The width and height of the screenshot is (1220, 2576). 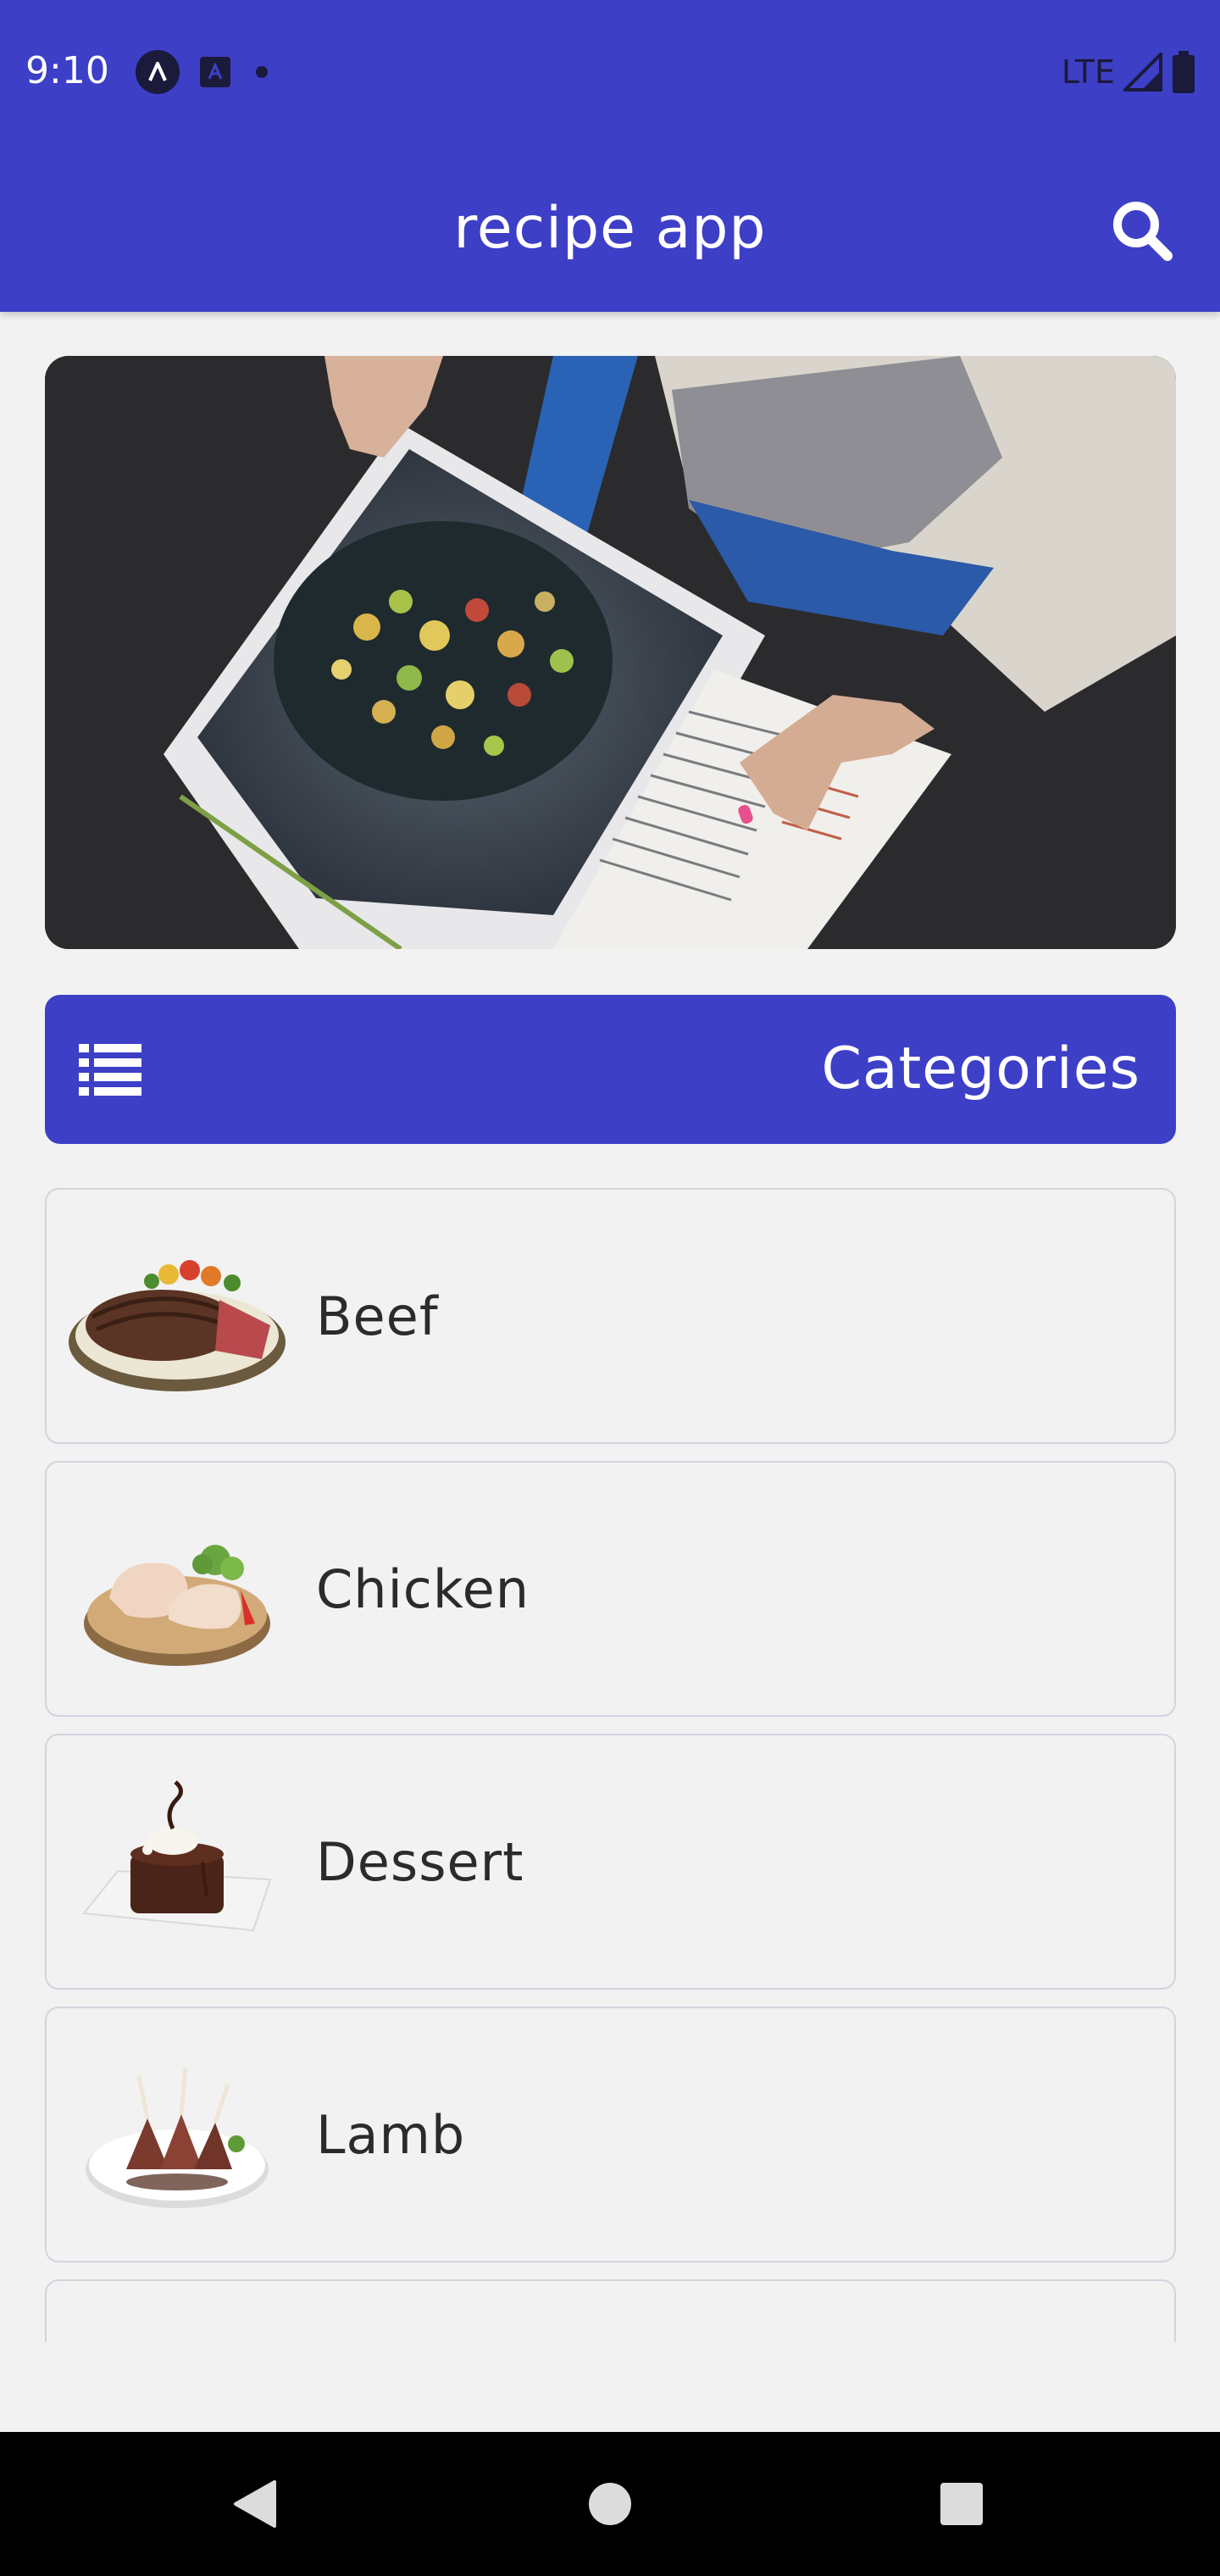 I want to click on battery-icon, so click(x=1184, y=72).